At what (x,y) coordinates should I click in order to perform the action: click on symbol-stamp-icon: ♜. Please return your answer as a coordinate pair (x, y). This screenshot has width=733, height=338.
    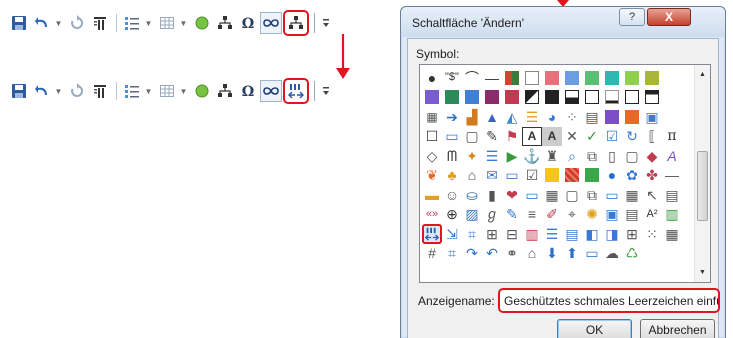
    Looking at the image, I should click on (552, 156).